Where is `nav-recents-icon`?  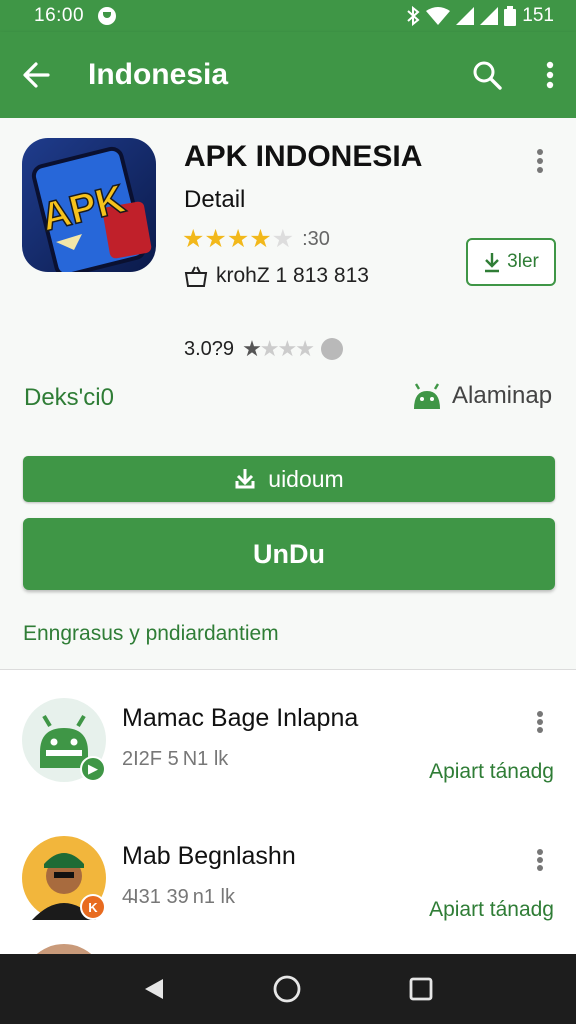 nav-recents-icon is located at coordinates (421, 989).